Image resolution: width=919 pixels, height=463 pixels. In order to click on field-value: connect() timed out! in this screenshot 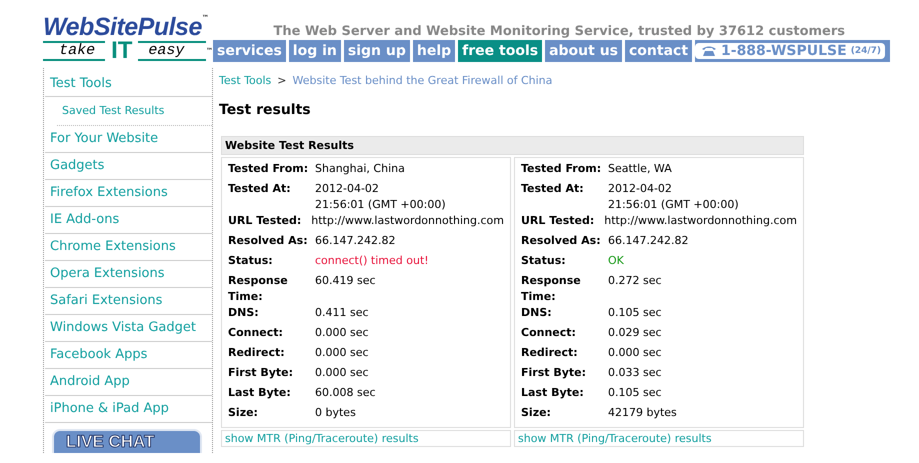, I will do `click(372, 261)`.